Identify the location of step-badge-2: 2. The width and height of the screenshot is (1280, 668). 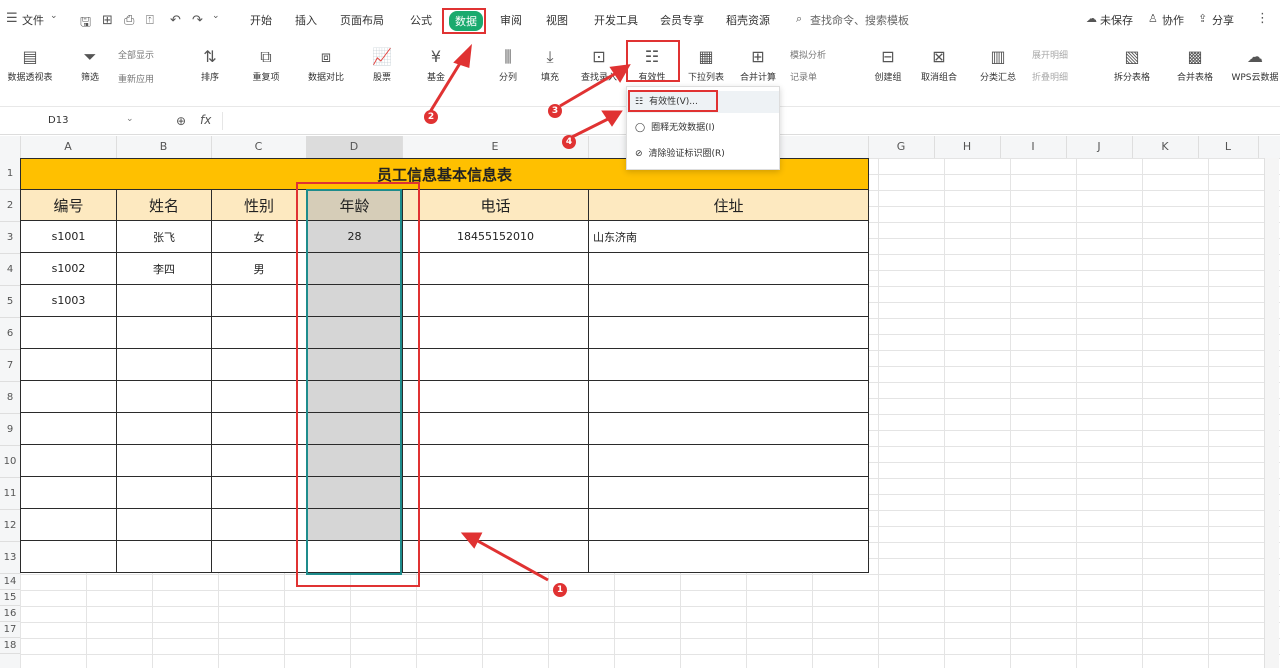
(431, 117).